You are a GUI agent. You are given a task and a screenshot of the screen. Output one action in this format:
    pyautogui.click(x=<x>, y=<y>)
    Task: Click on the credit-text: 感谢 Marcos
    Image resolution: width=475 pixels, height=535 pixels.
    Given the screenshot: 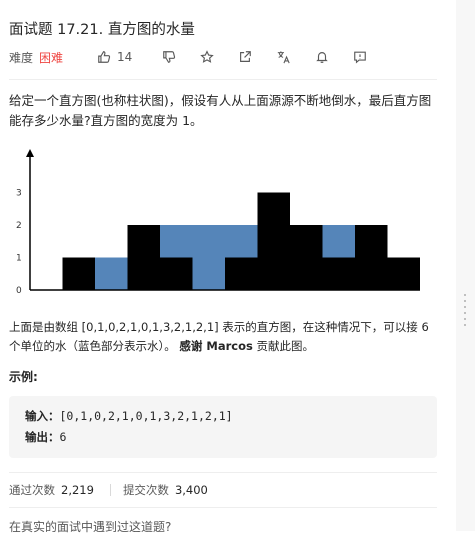 What is the action you would take?
    pyautogui.click(x=216, y=346)
    